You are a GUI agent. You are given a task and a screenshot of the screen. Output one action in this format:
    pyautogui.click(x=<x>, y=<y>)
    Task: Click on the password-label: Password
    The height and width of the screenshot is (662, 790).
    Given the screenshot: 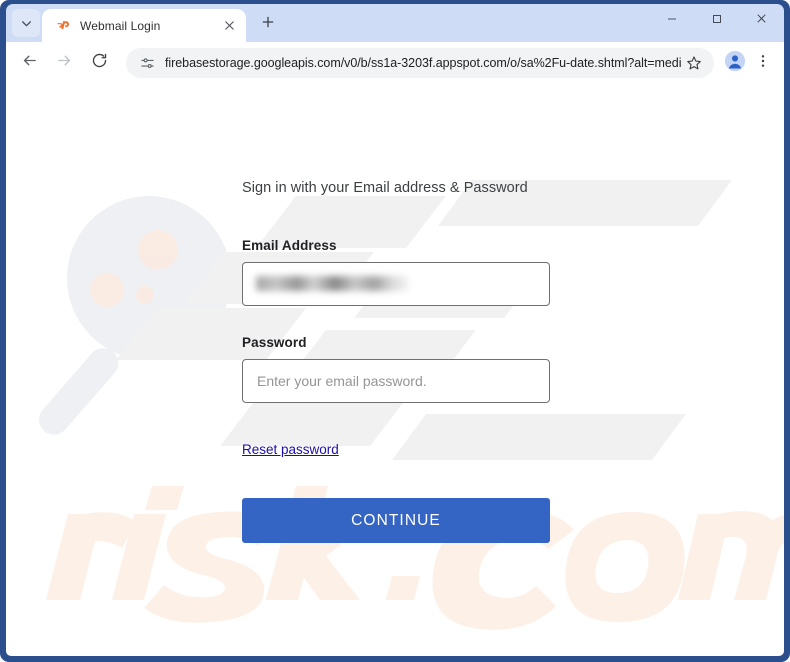 What is the action you would take?
    pyautogui.click(x=274, y=342)
    